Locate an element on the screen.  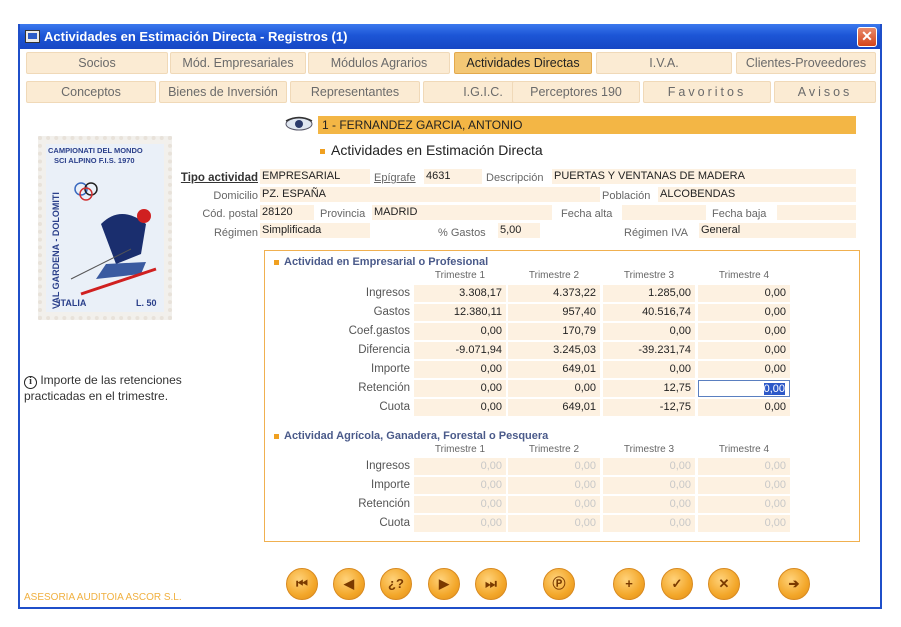
regimen-iva-field: General is located at coordinates (777, 230).